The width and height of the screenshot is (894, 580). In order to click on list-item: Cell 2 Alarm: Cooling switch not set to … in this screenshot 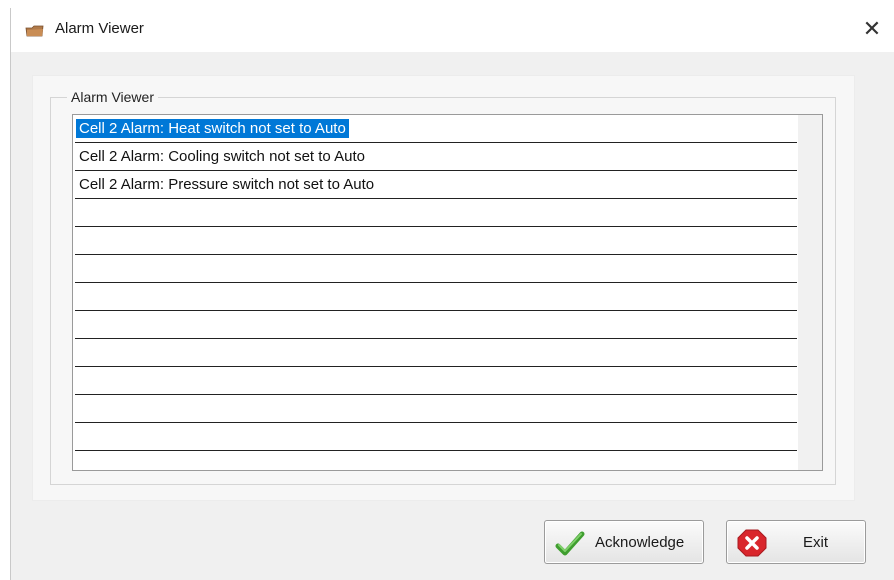, I will do `click(436, 157)`.